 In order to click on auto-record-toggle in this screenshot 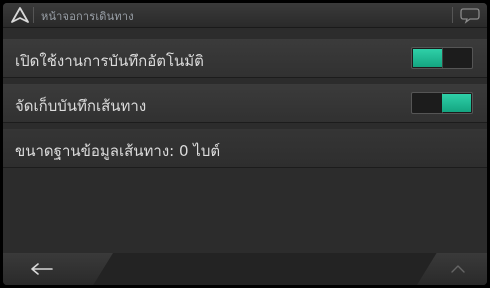, I will do `click(442, 58)`.